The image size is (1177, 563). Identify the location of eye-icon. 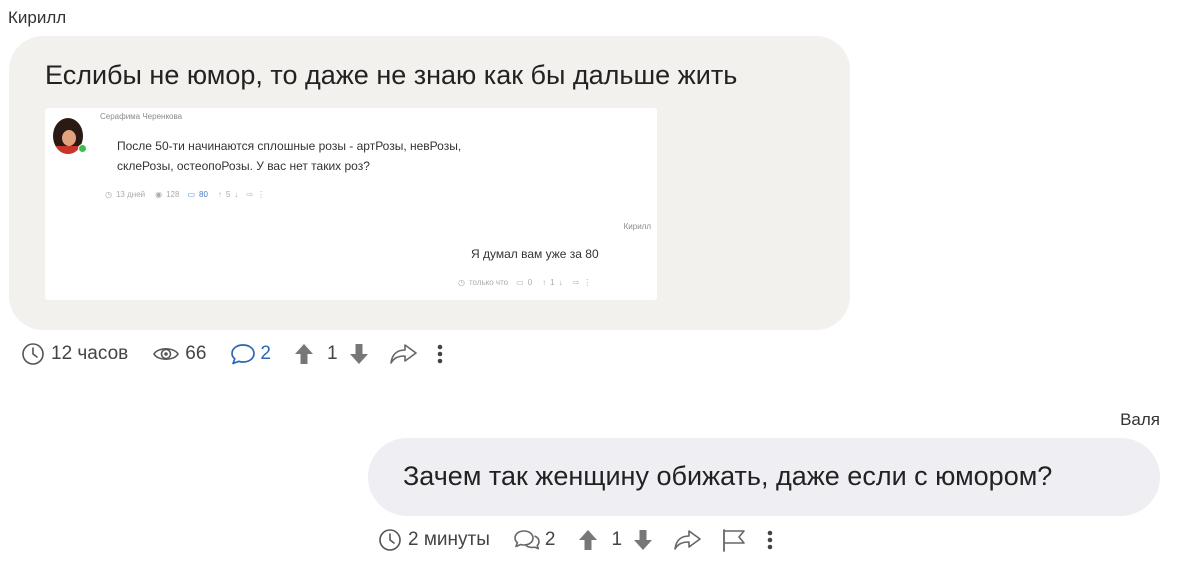
(166, 354).